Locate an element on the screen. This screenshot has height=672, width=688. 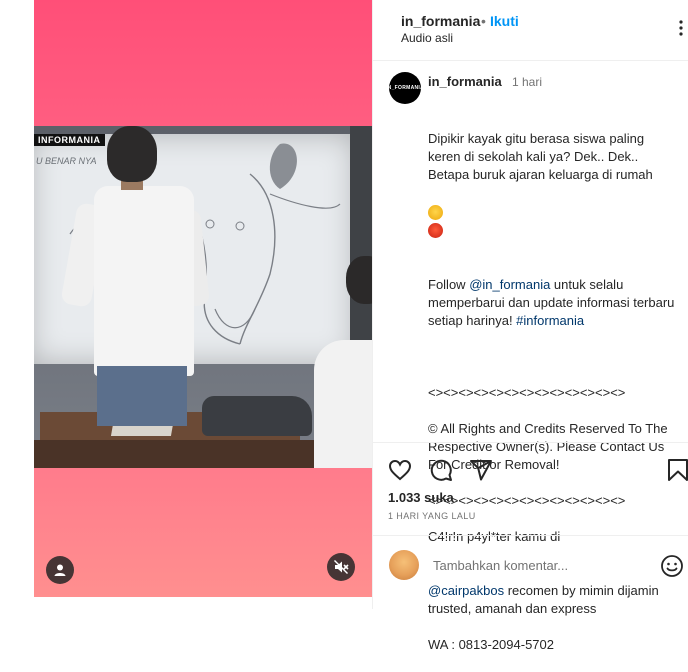
mute-icon is located at coordinates (341, 567).